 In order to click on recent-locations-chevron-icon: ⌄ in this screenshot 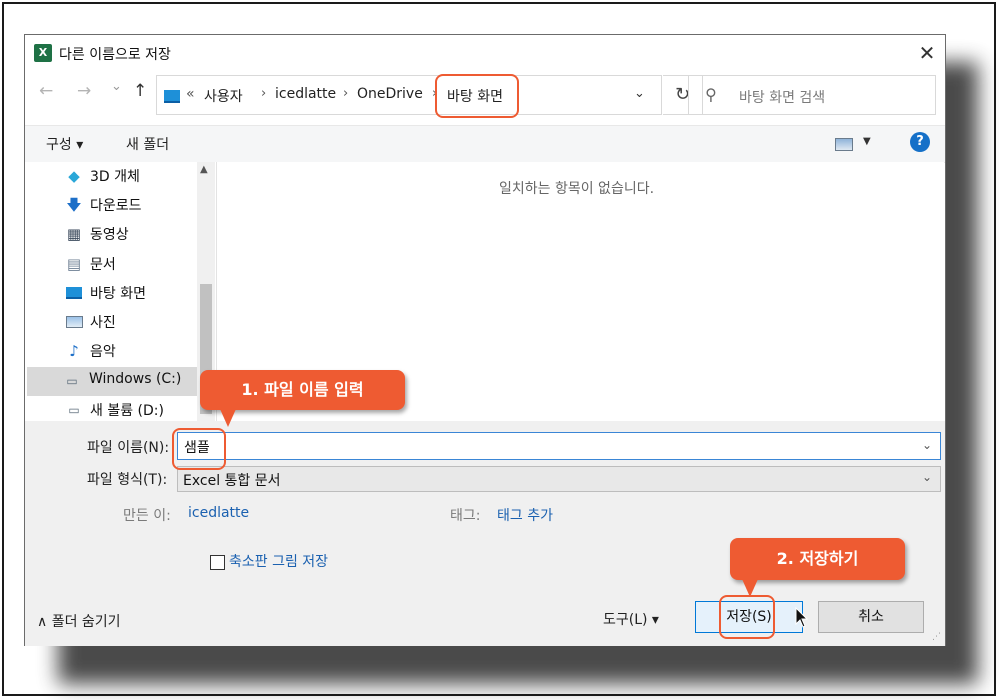, I will do `click(116, 86)`.